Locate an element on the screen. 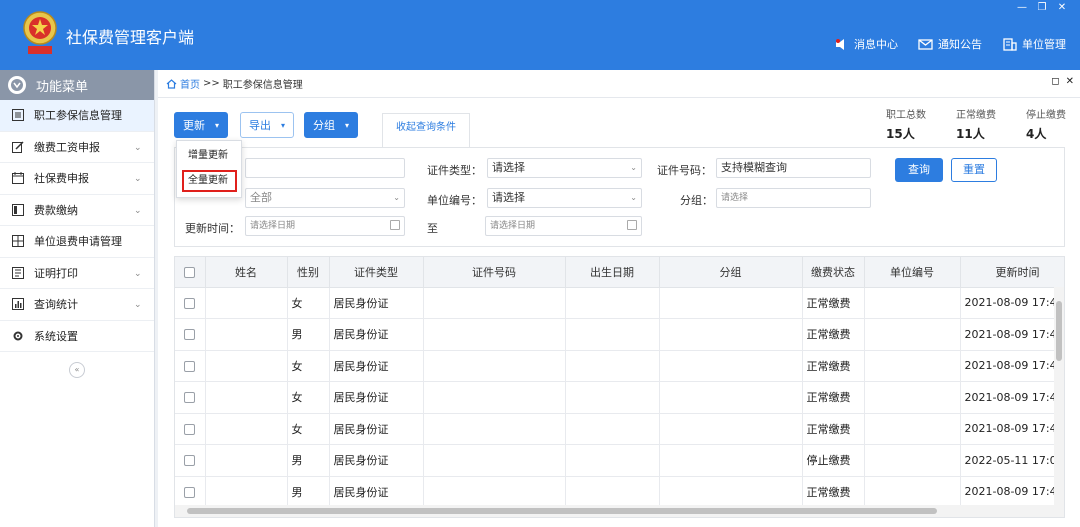 This screenshot has width=1080, height=527. col-header-updated: 更新时间 is located at coordinates (1012, 272).